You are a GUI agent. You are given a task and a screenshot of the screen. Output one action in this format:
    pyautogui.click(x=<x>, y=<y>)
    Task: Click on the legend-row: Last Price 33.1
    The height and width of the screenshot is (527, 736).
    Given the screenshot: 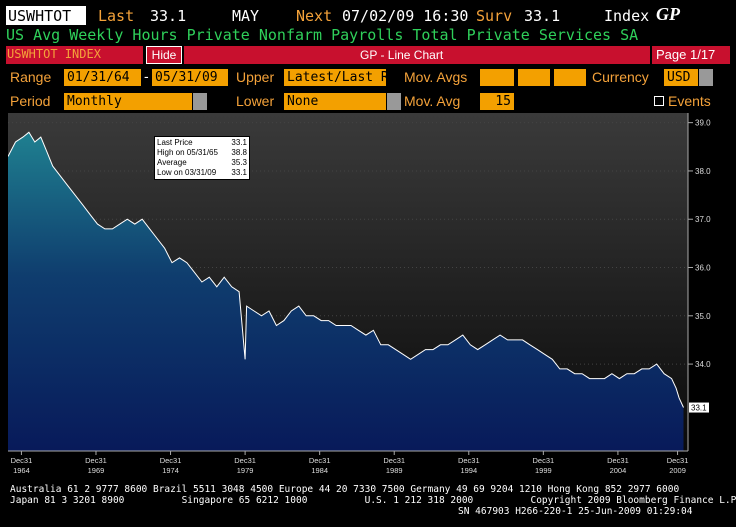 What is the action you would take?
    pyautogui.click(x=202, y=143)
    